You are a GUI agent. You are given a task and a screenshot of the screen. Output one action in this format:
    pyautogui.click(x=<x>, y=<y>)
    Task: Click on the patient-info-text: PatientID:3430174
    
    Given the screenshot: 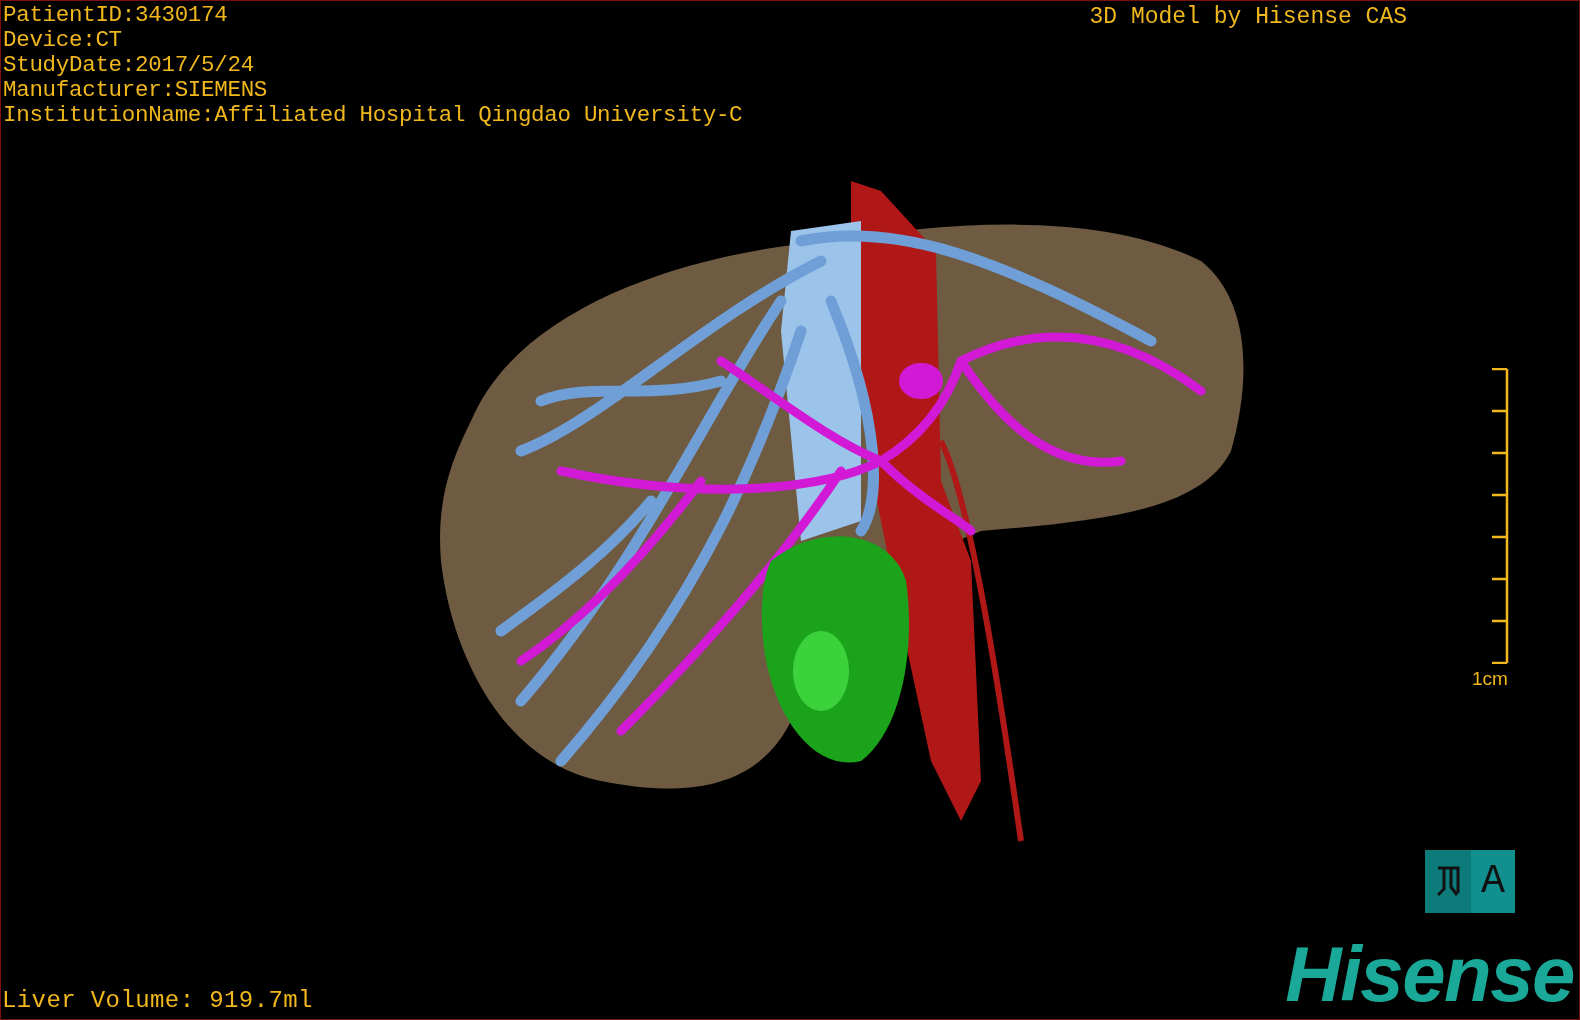 What is the action you would take?
    pyautogui.click(x=115, y=15)
    